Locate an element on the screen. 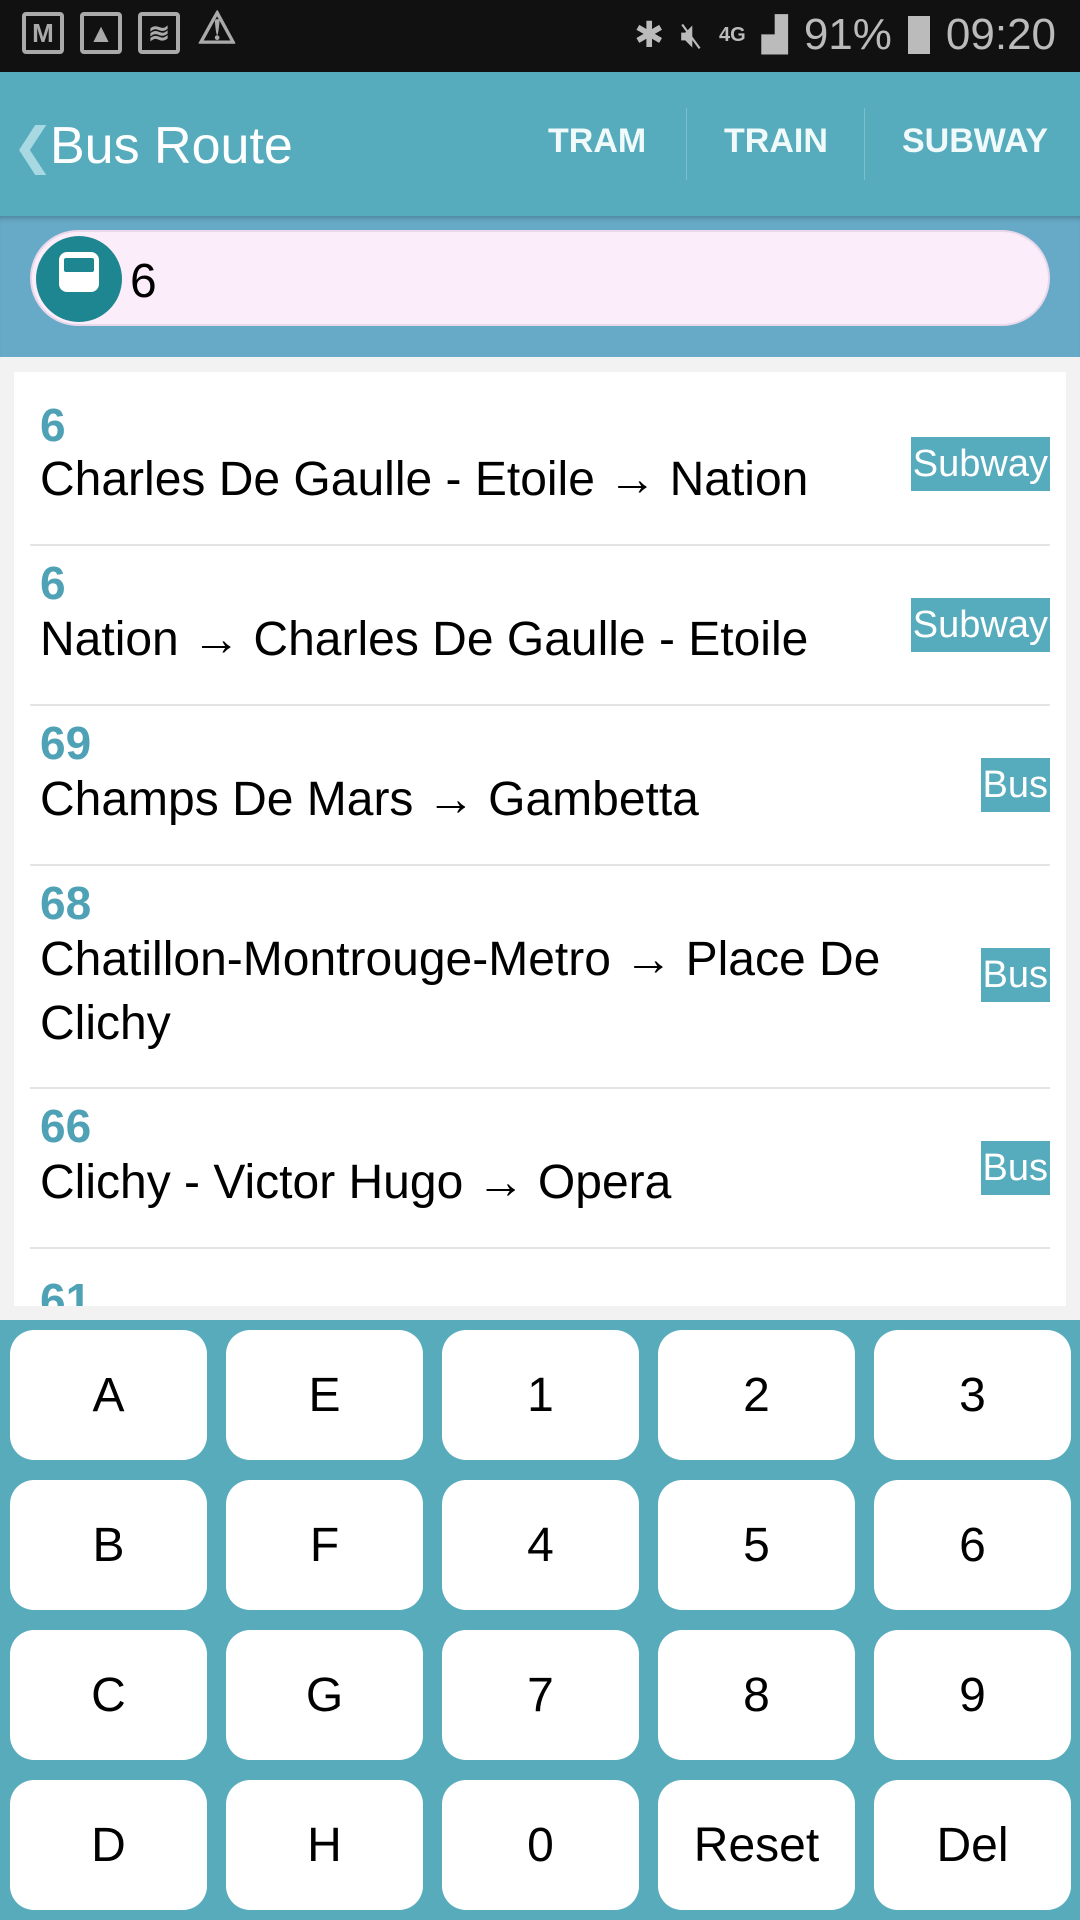  route-name: Nation → Charles De Gaulle - Etoile is located at coordinates (424, 639).